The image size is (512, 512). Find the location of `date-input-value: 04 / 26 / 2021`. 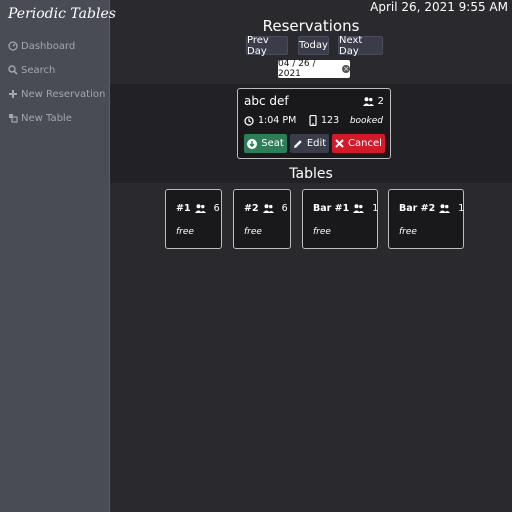

date-input-value: 04 / 26 / 2021 is located at coordinates (297, 69).